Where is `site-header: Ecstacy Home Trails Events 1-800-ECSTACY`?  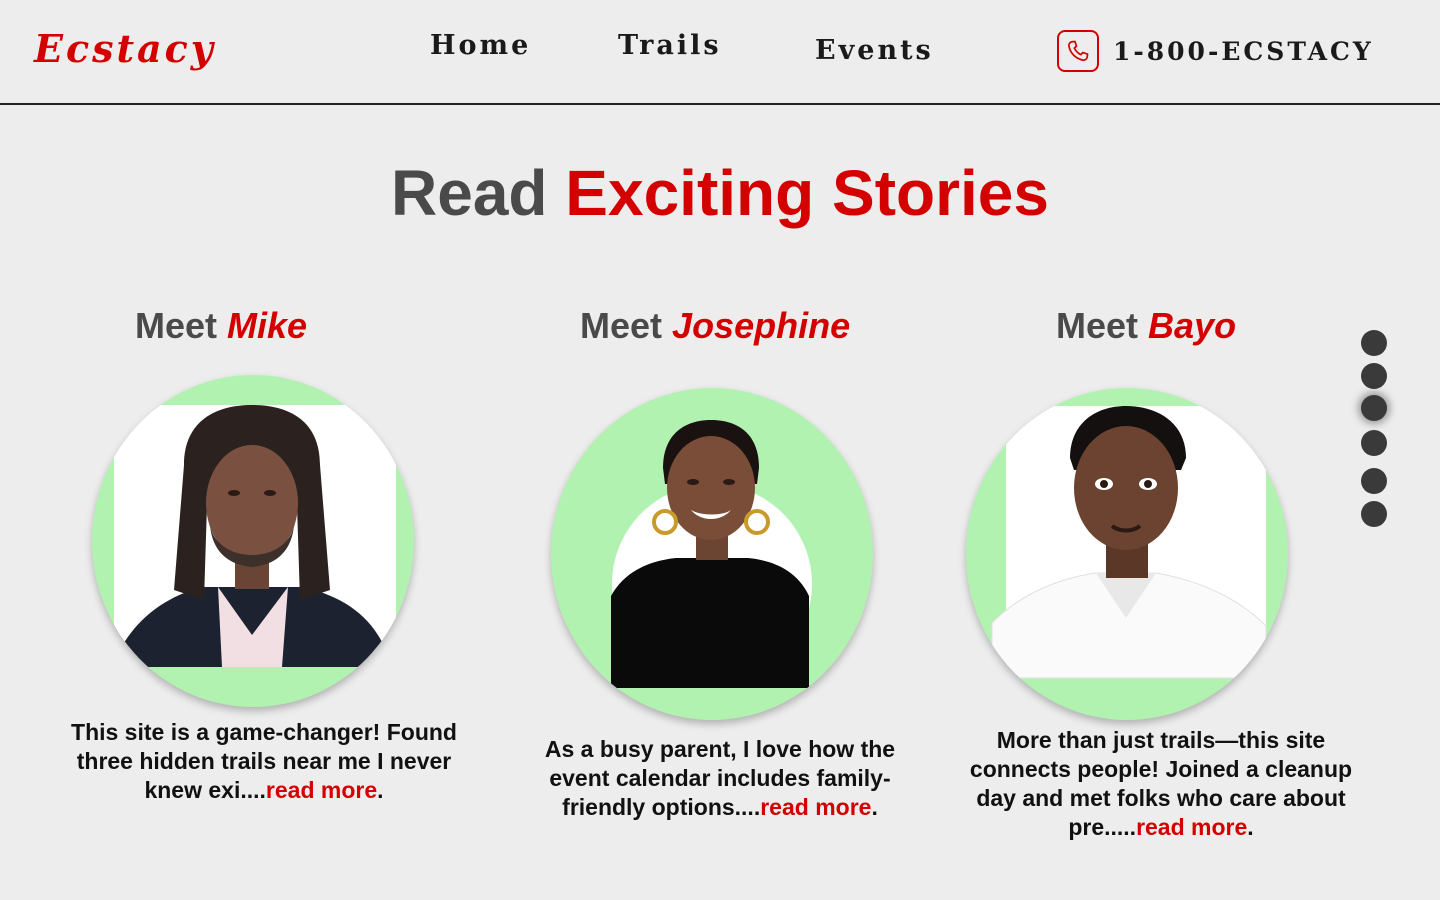 site-header: Ecstacy Home Trails Events 1-800-ECSTACY is located at coordinates (720, 52).